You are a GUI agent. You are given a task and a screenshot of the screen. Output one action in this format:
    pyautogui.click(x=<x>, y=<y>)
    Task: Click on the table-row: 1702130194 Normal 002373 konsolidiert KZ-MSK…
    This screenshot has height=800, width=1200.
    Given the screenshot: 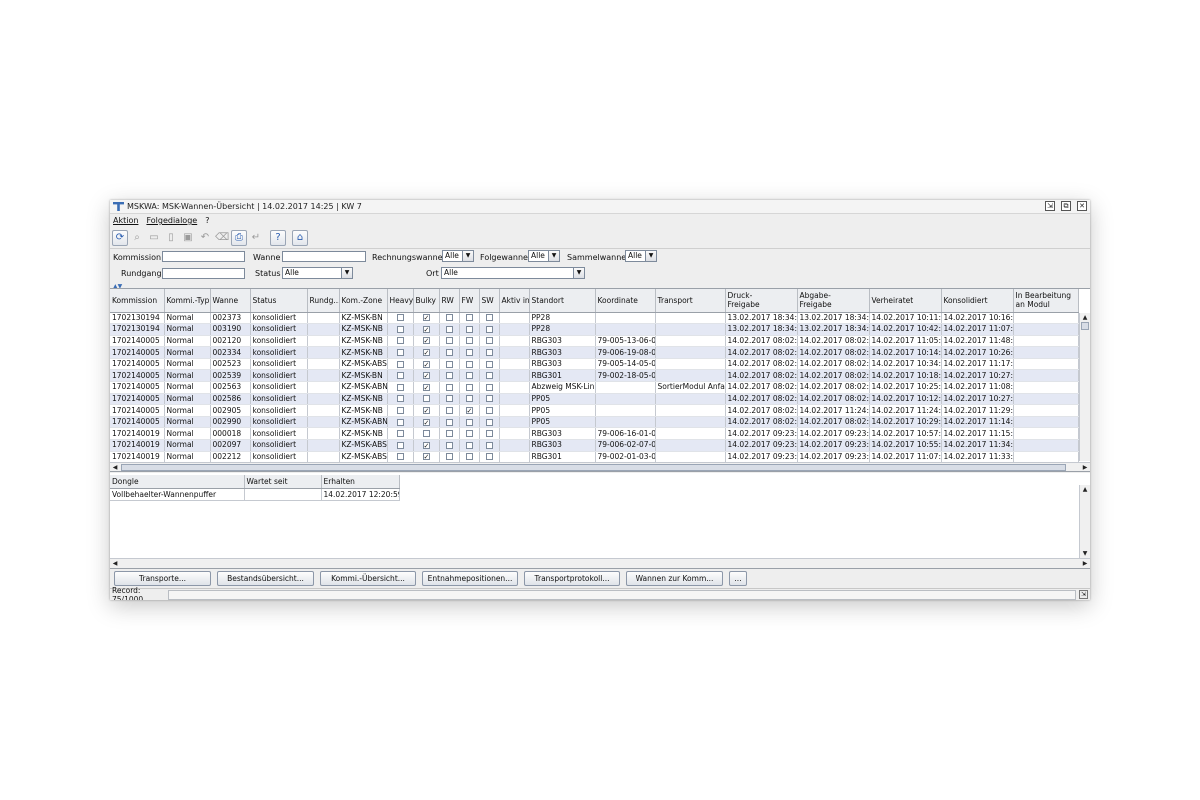 What is the action you would take?
    pyautogui.click(x=594, y=318)
    